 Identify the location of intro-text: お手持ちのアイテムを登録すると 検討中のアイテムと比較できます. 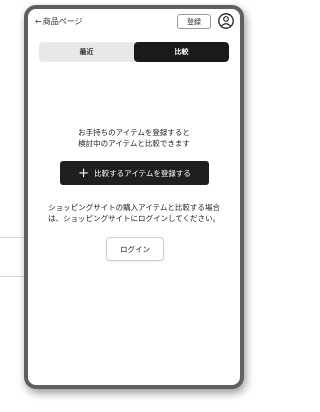
(134, 138).